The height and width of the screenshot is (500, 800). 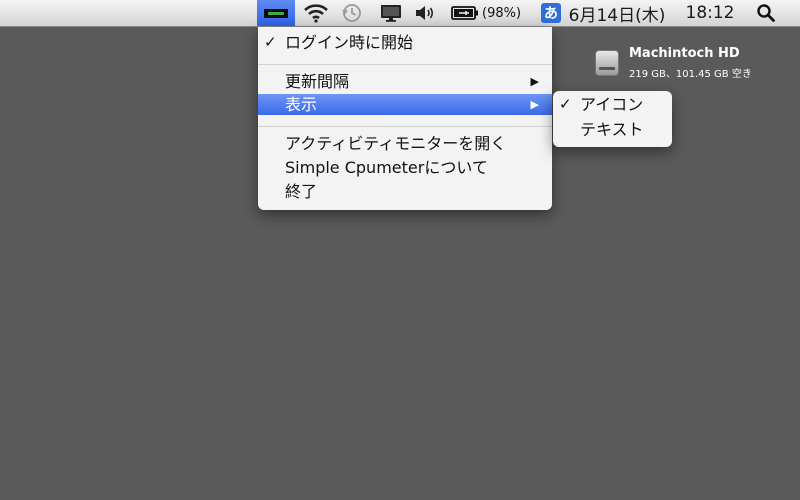 I want to click on hard-drive-icon, so click(x=607, y=63).